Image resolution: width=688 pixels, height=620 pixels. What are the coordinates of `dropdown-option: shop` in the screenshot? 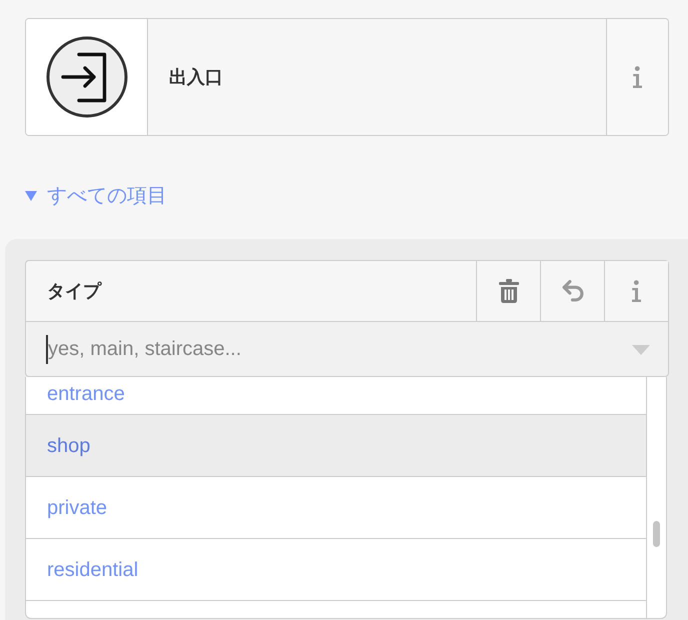 It's located at (336, 446).